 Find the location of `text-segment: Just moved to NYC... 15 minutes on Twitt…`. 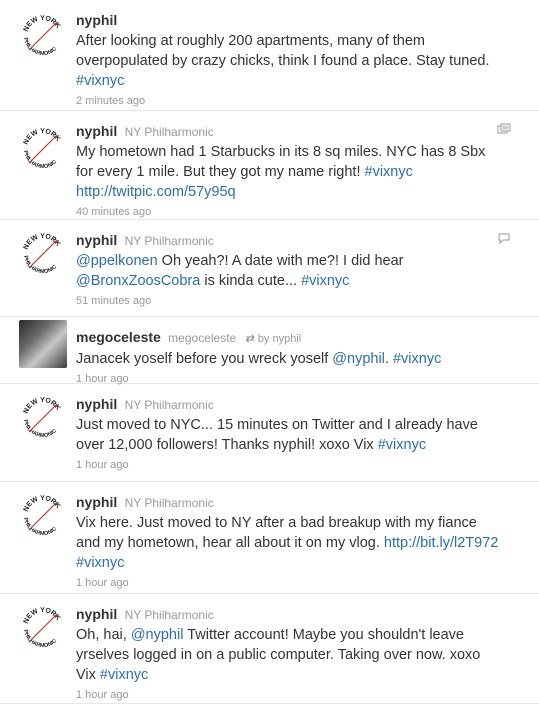

text-segment: Just moved to NYC... 15 minutes on Twitt… is located at coordinates (277, 425).